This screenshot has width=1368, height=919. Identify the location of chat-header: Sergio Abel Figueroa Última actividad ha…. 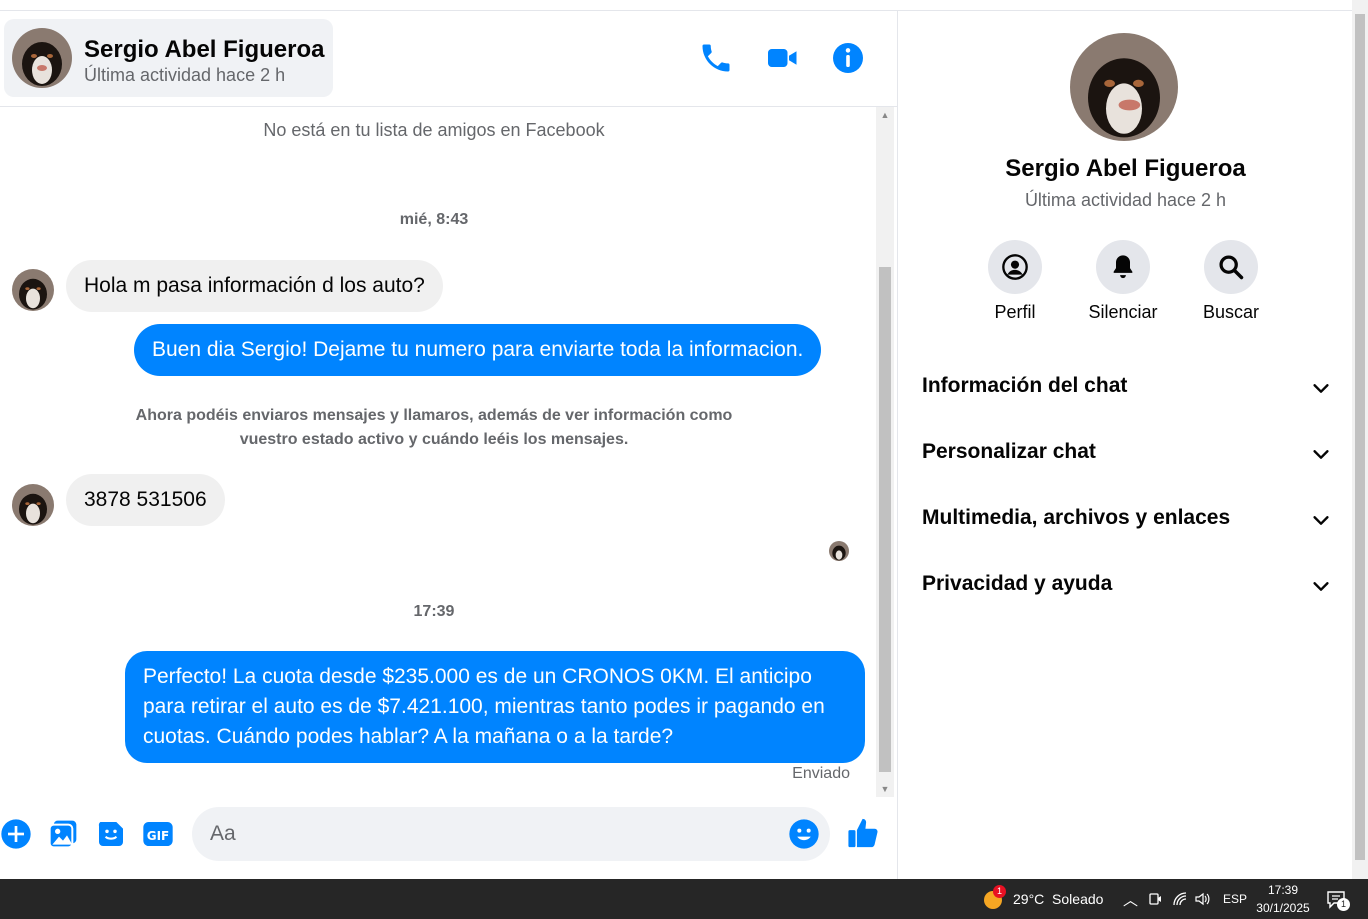
(448, 58).